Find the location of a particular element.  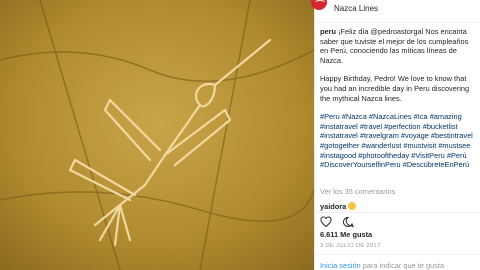

comment-icon is located at coordinates (348, 222).